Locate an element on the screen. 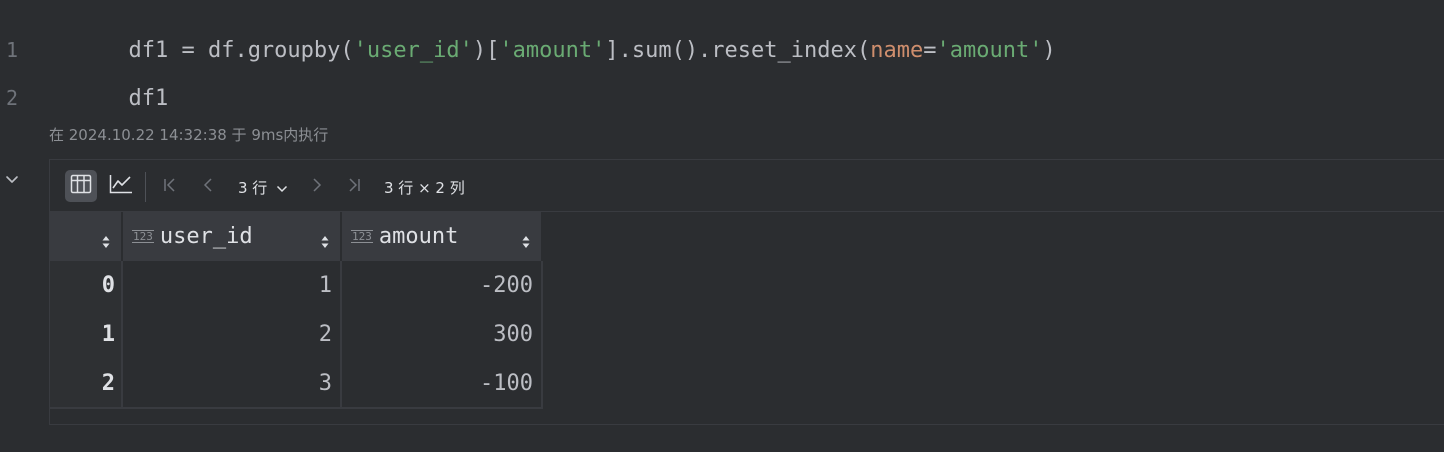 Image resolution: width=1444 pixels, height=452 pixels. chart-view-button is located at coordinates (121, 186).